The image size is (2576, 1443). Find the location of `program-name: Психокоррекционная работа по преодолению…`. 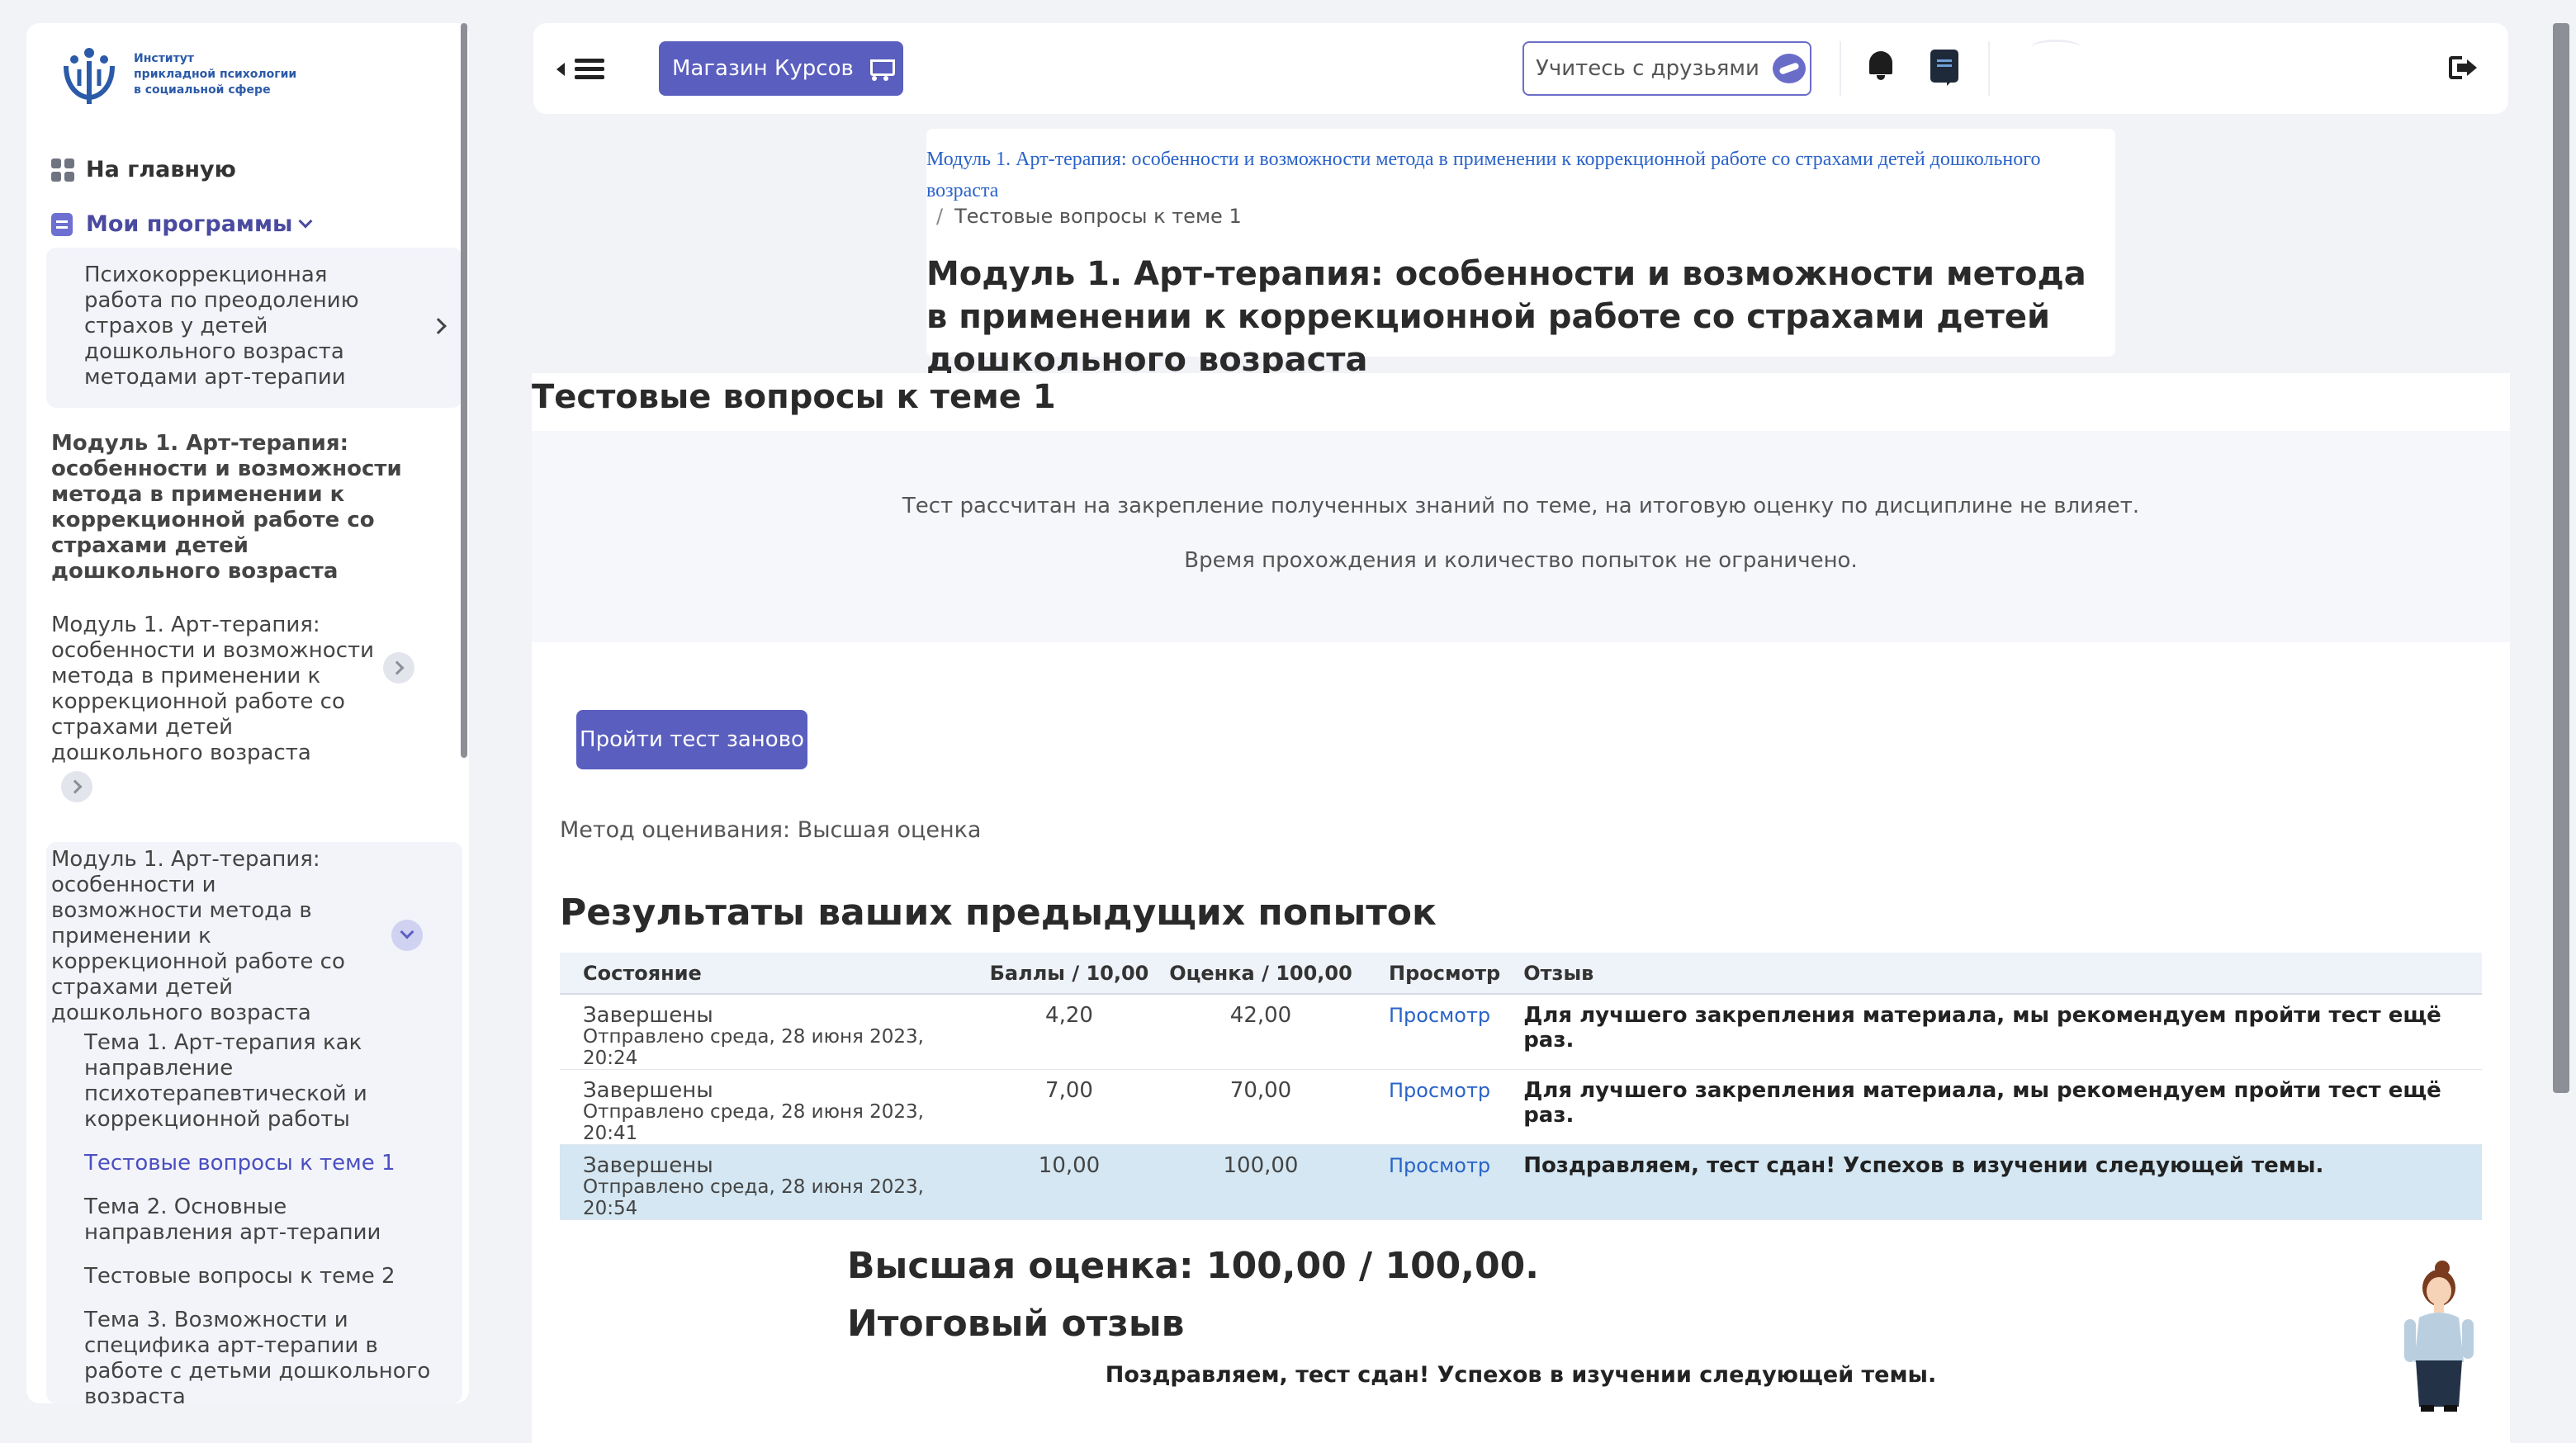

program-name: Психокоррекционная работа по преодолению… is located at coordinates (221, 326).